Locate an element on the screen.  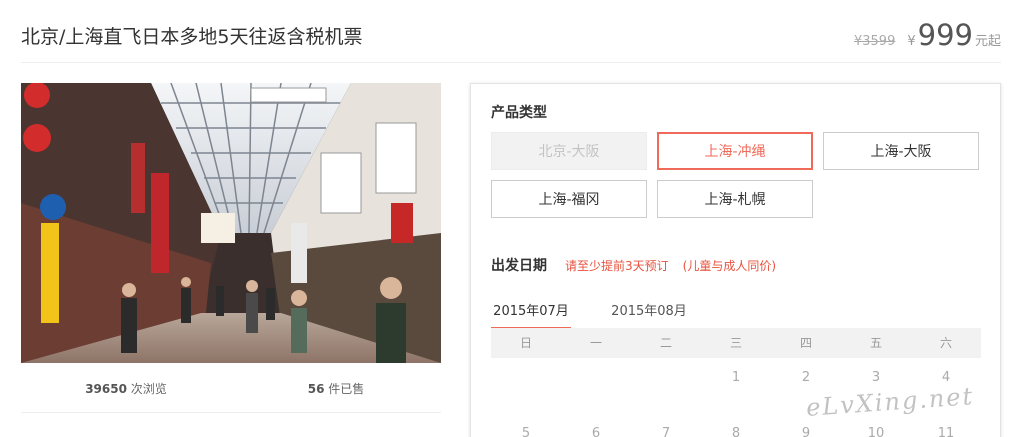
departure-date-label: 出发日期 is located at coordinates (519, 266).